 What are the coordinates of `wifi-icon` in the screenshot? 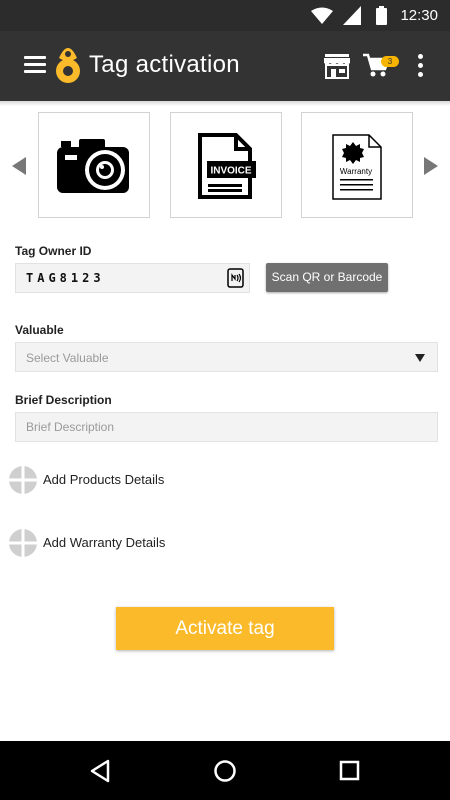 It's located at (322, 15).